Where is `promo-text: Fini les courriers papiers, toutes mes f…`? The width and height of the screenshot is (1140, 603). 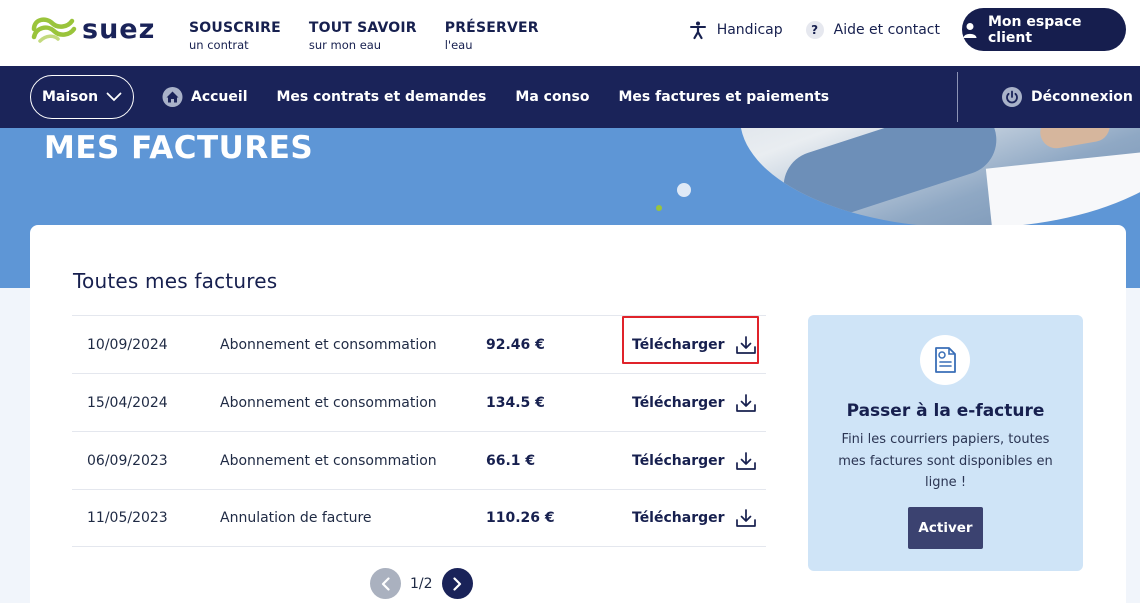
promo-text: Fini les courriers papiers, toutes mes f… is located at coordinates (945, 461).